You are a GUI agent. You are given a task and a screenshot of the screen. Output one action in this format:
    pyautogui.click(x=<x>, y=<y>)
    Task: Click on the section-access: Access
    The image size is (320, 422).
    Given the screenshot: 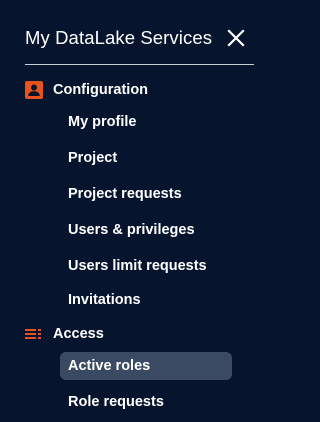 What is the action you would take?
    pyautogui.click(x=64, y=334)
    